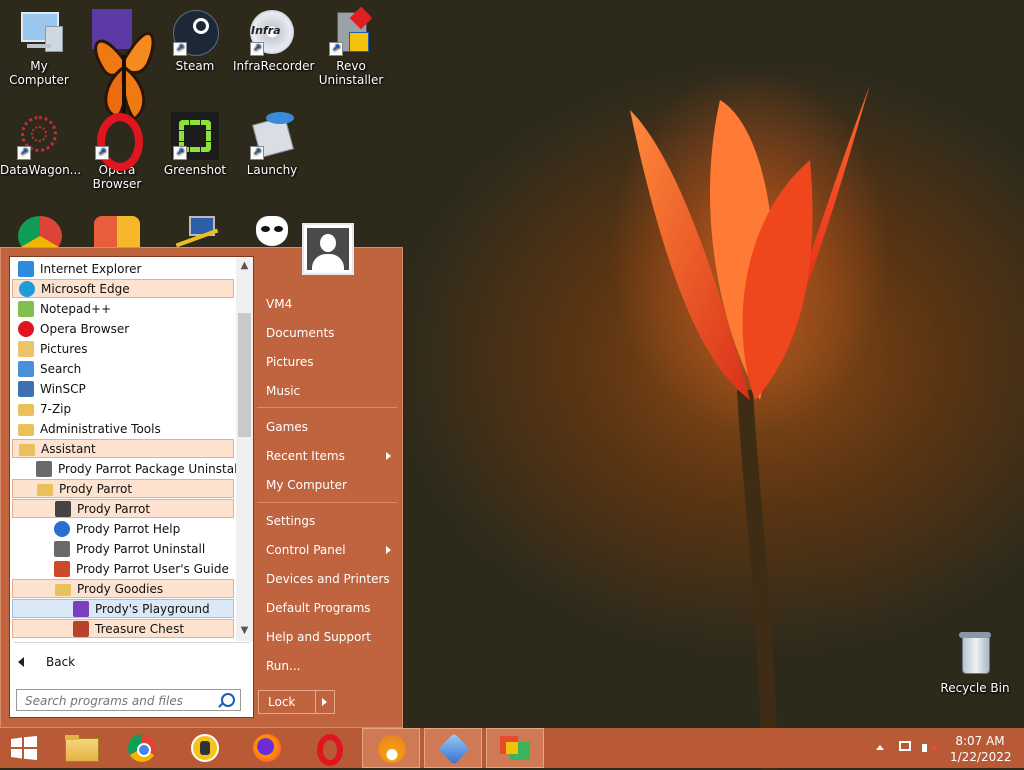 This screenshot has width=1024, height=770. Describe the element at coordinates (26, 328) in the screenshot. I see `opera-icon` at that location.